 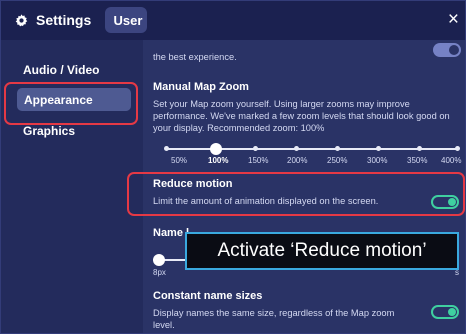 I want to click on title-bar: Settings User ×, so click(x=233, y=20).